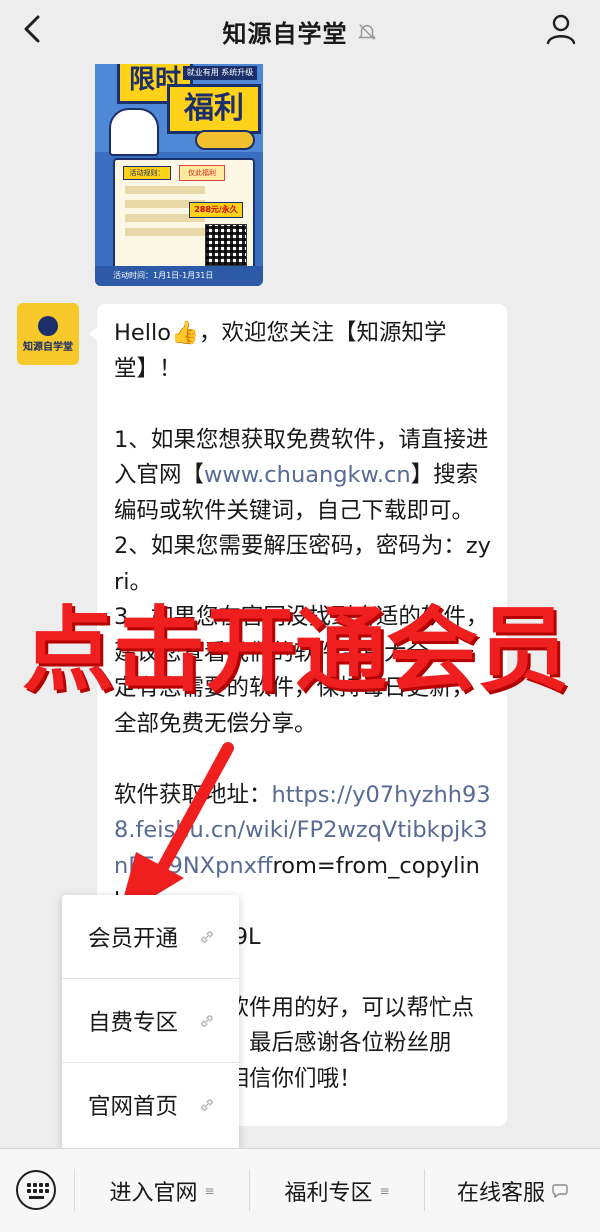  I want to click on profile-icon, so click(561, 29).